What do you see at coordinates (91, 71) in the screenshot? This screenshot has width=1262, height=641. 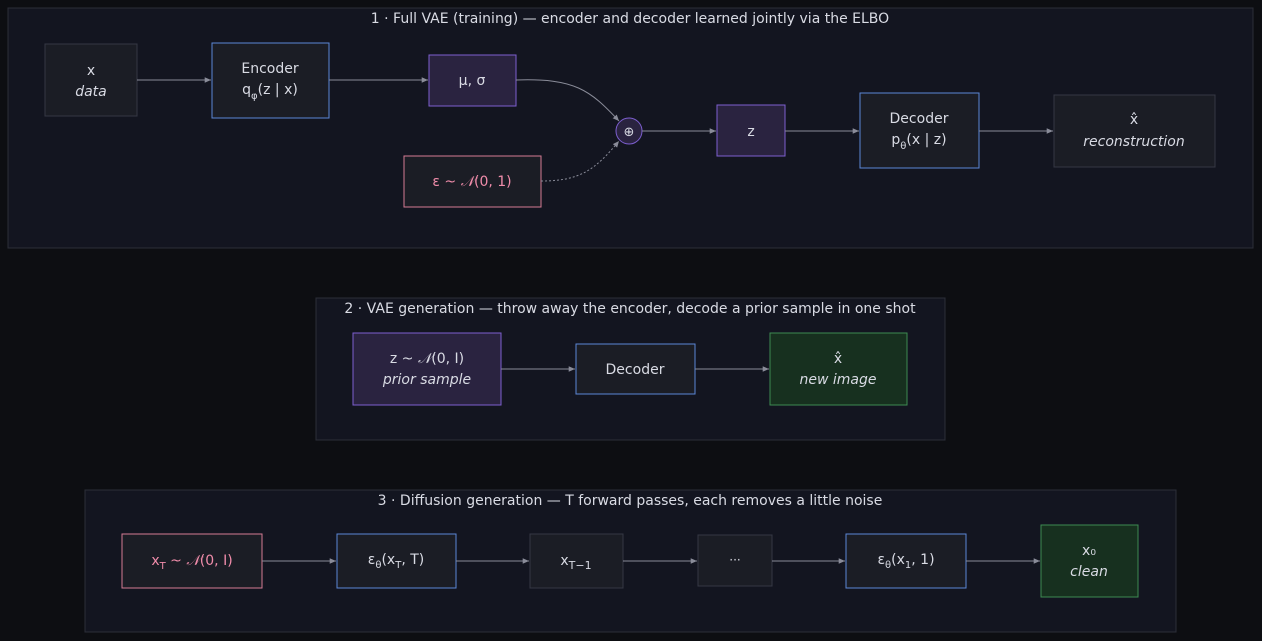 I see `node-x-label: x` at bounding box center [91, 71].